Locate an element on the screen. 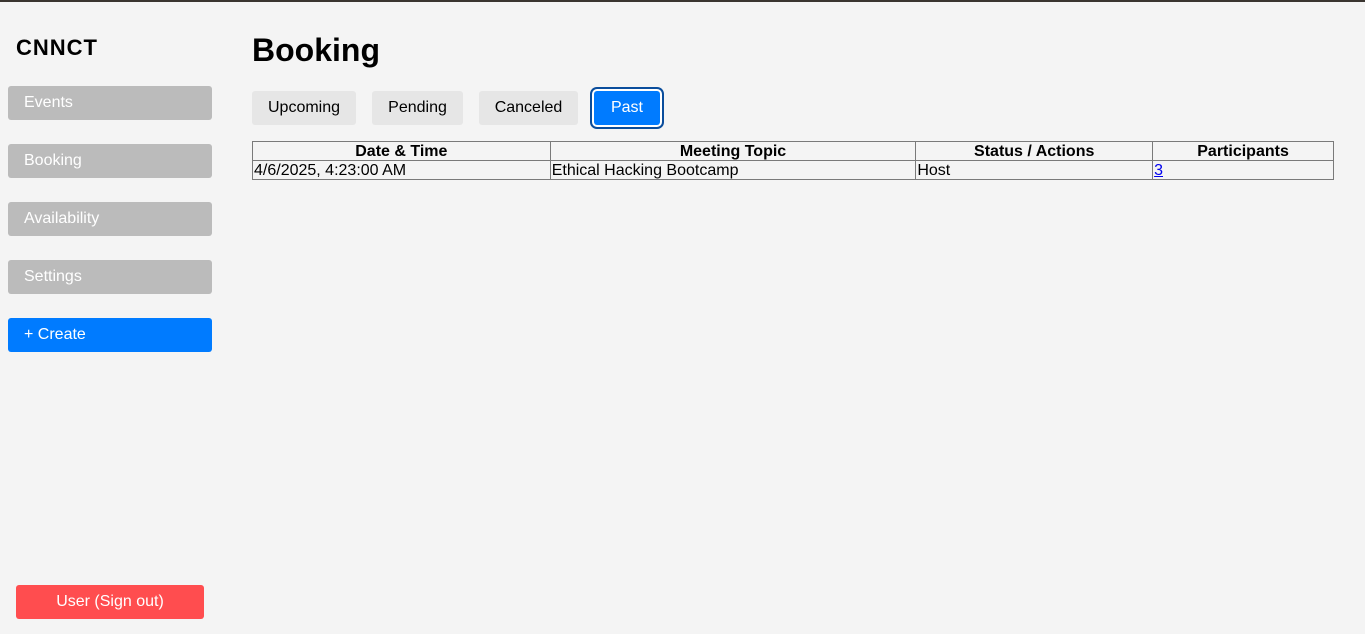 This screenshot has height=634, width=1365. tab-upcoming: Upcoming is located at coordinates (304, 108).